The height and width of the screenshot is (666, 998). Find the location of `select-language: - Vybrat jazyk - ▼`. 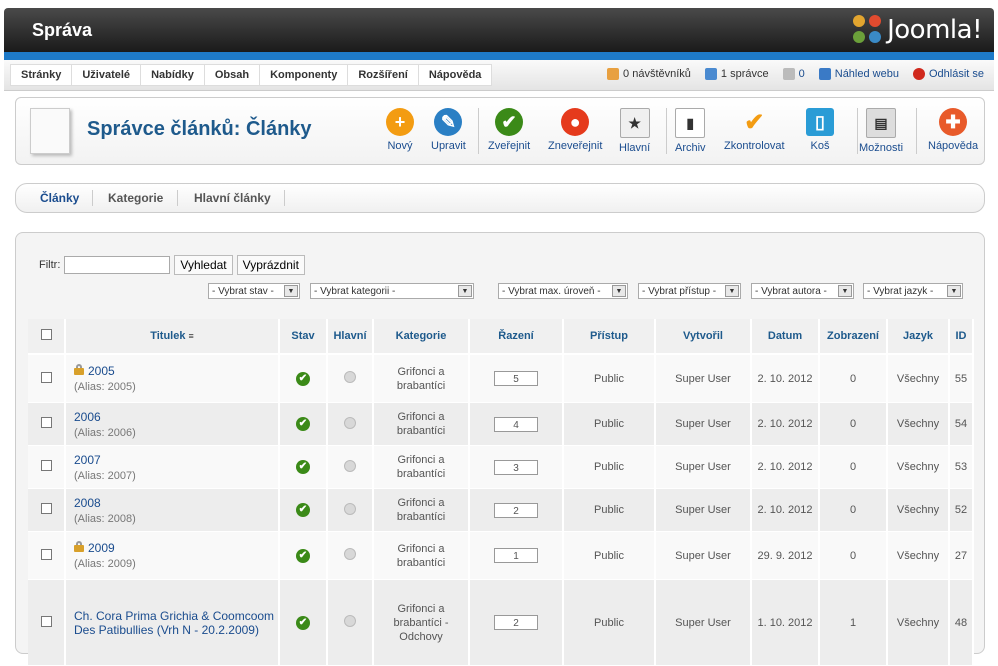

select-language: - Vybrat jazyk - ▼ is located at coordinates (913, 291).